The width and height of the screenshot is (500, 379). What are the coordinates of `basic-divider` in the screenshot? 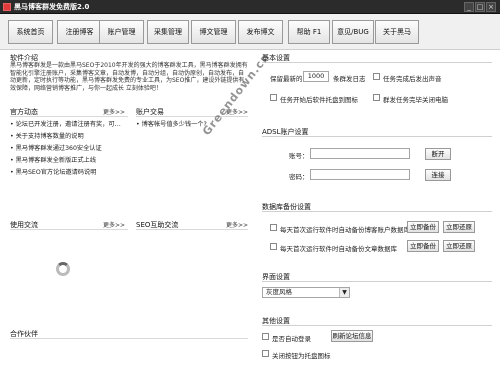 It's located at (377, 62).